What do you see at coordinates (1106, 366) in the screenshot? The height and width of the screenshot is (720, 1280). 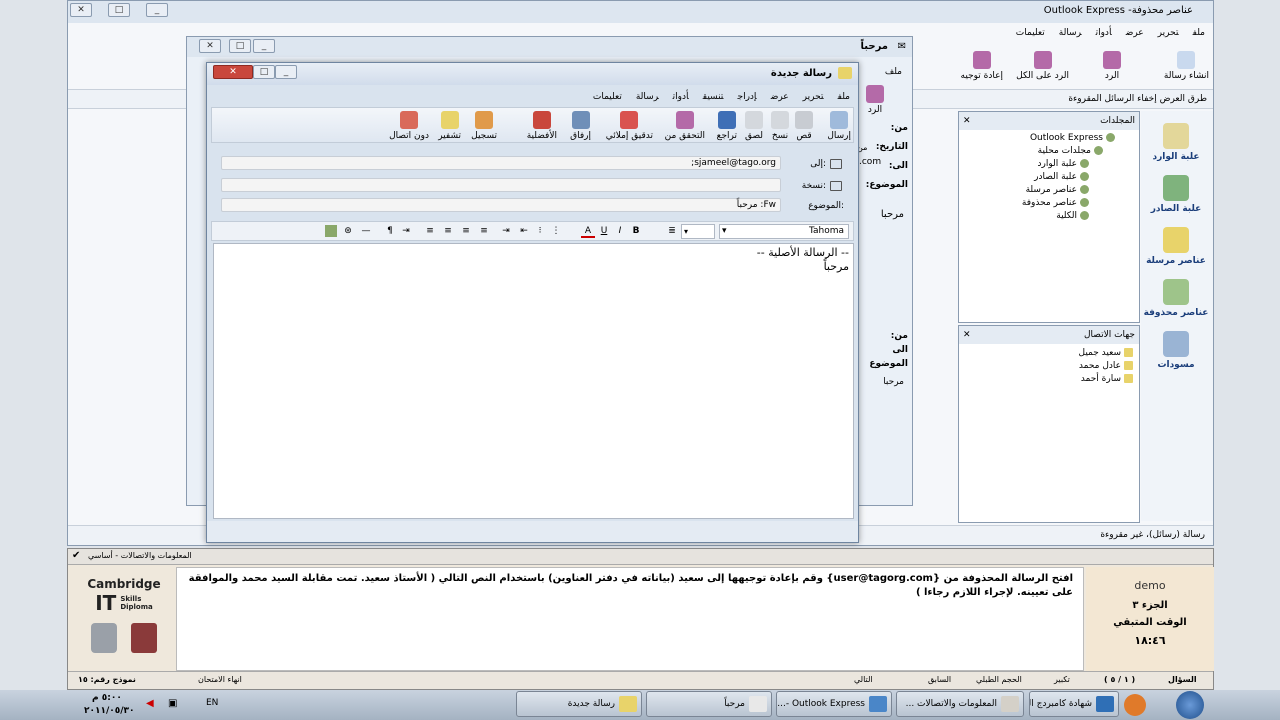 I see `contact-item: عادل محمد` at bounding box center [1106, 366].